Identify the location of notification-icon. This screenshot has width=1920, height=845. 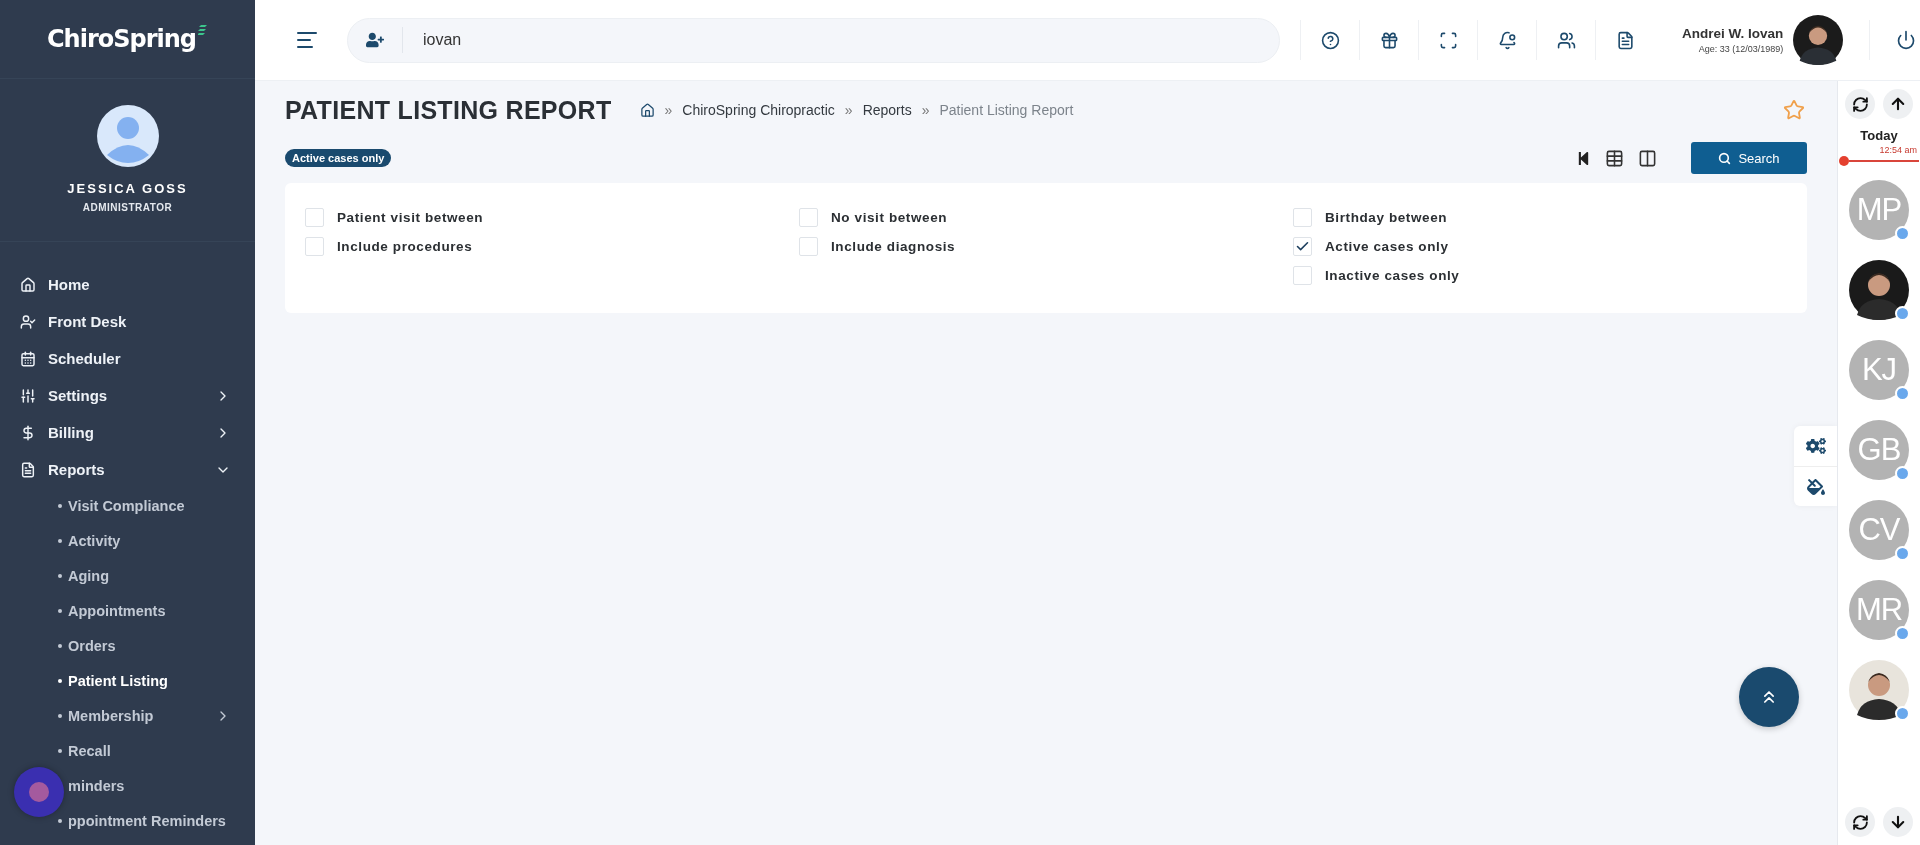
(1507, 40).